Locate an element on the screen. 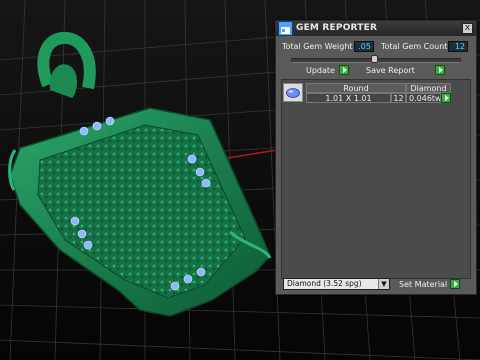  close-icon: x is located at coordinates (467, 28).